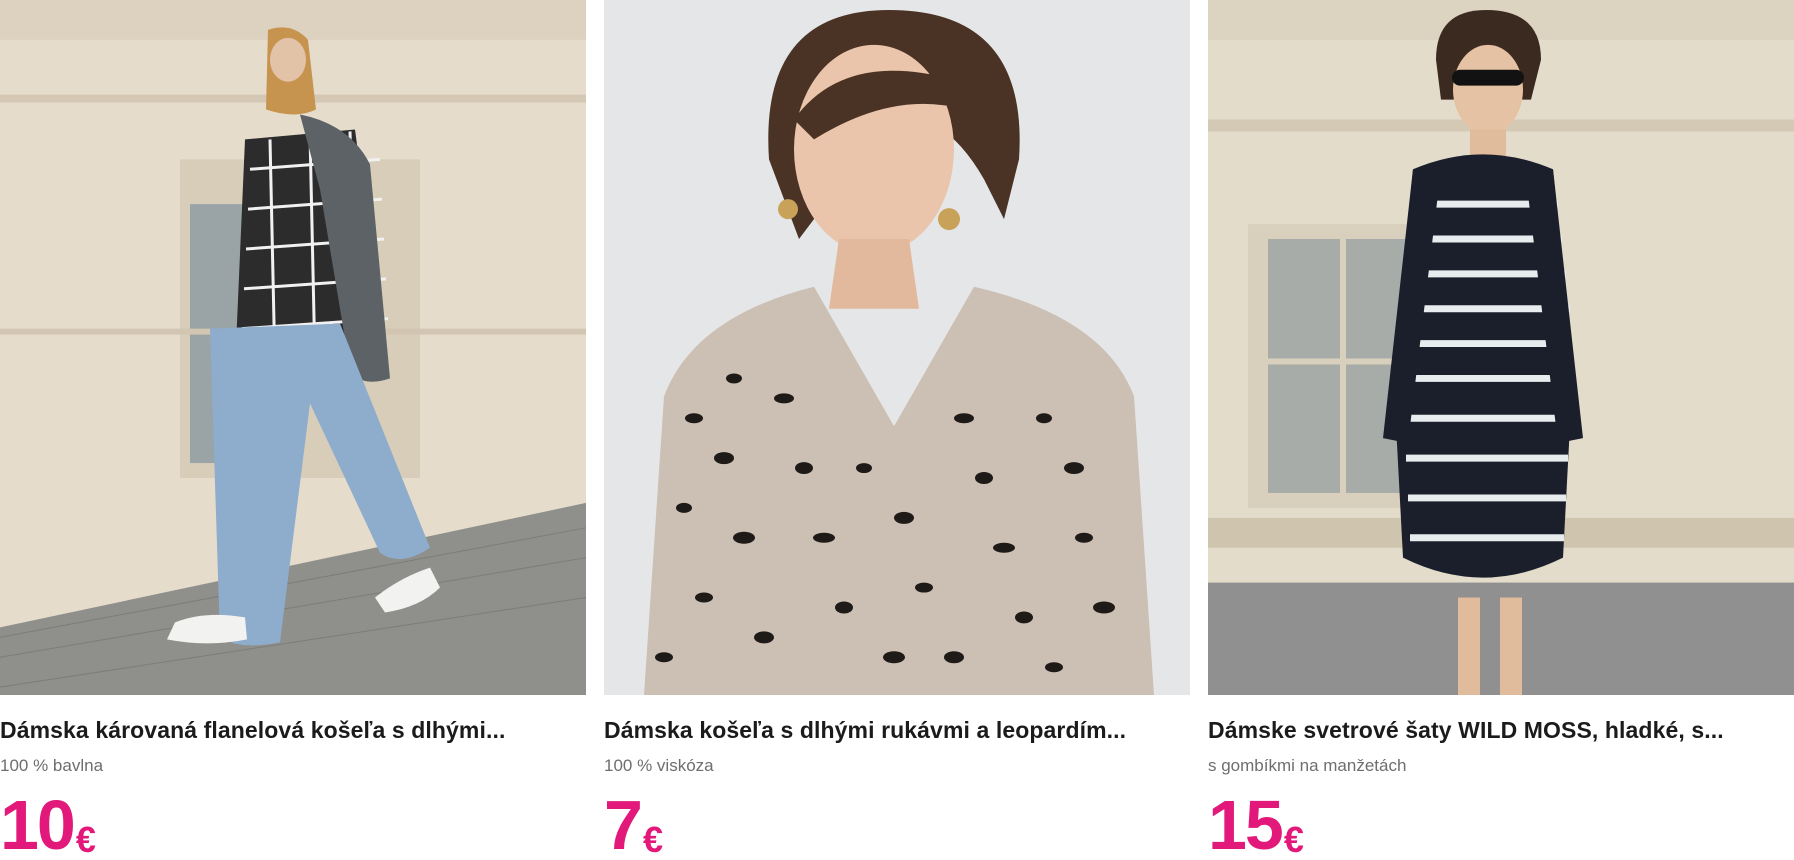  Describe the element at coordinates (1307, 765) in the screenshot. I see `product-subtitle-3: s gombíkmi na manžetách` at that location.